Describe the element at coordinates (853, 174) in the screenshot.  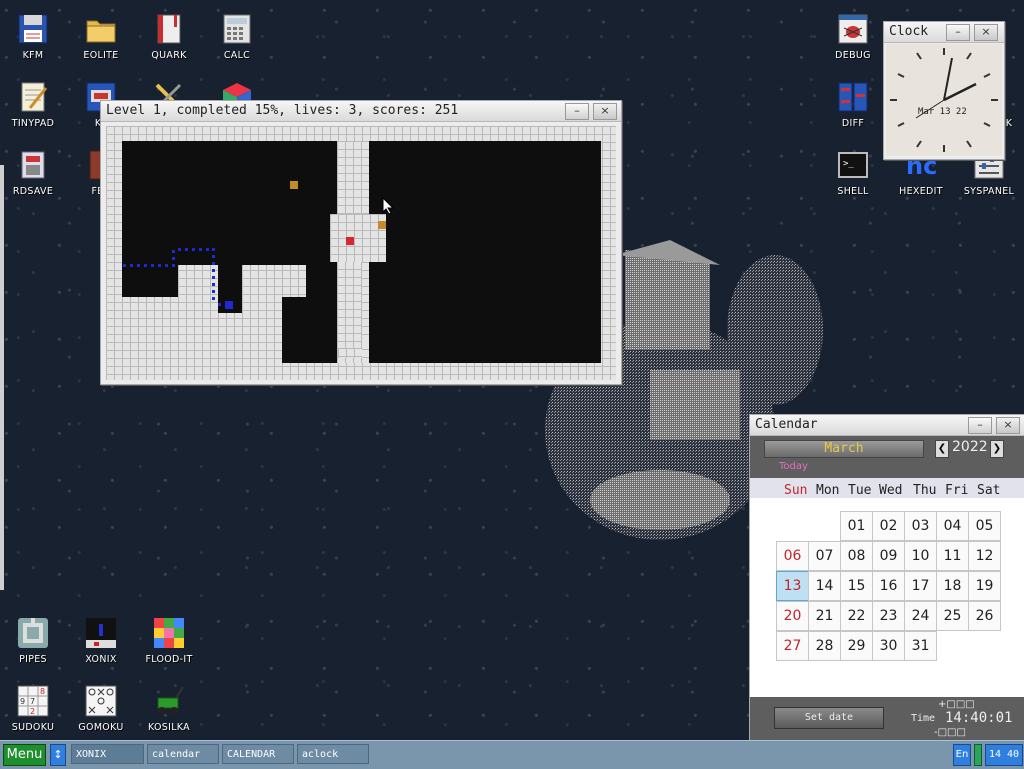
I see `desktop-icon-shell: >_ SHELL` at that location.